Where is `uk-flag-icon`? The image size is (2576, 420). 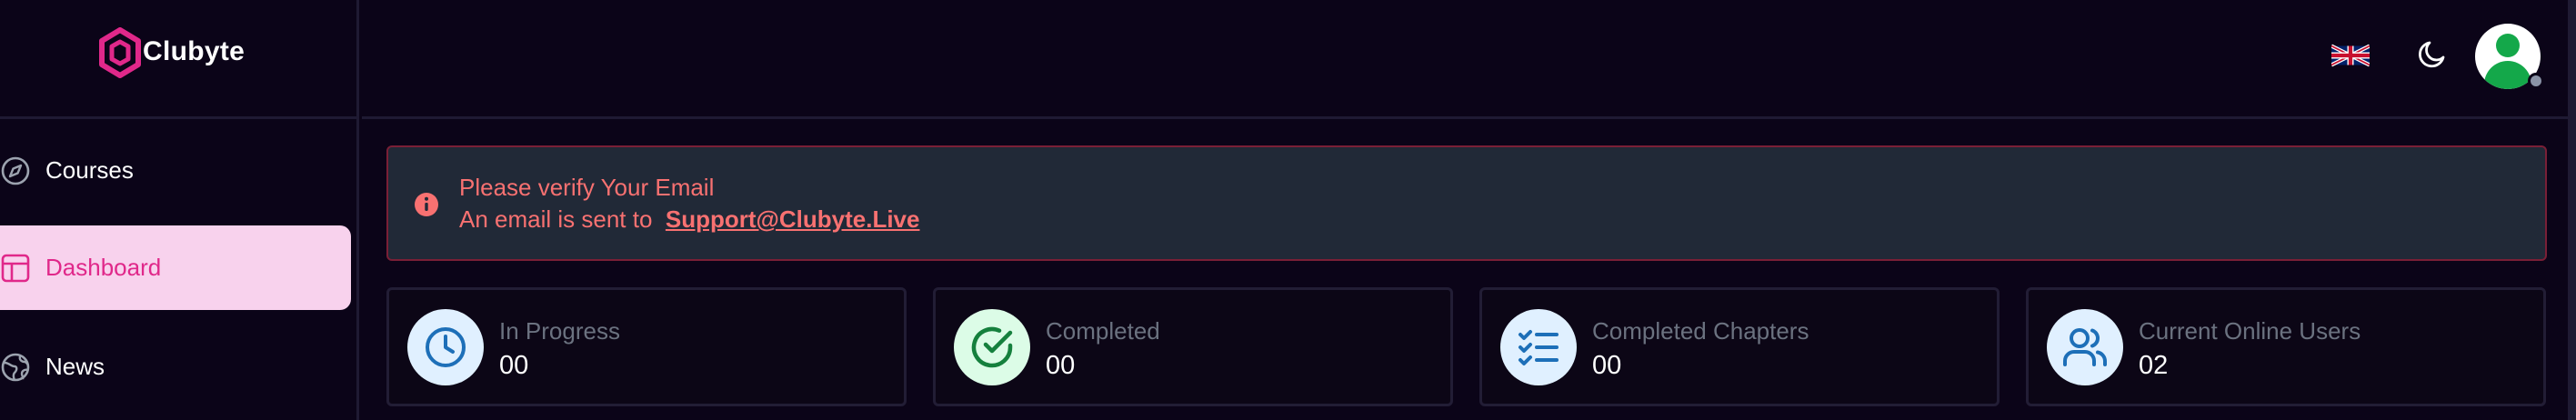
uk-flag-icon is located at coordinates (2350, 55).